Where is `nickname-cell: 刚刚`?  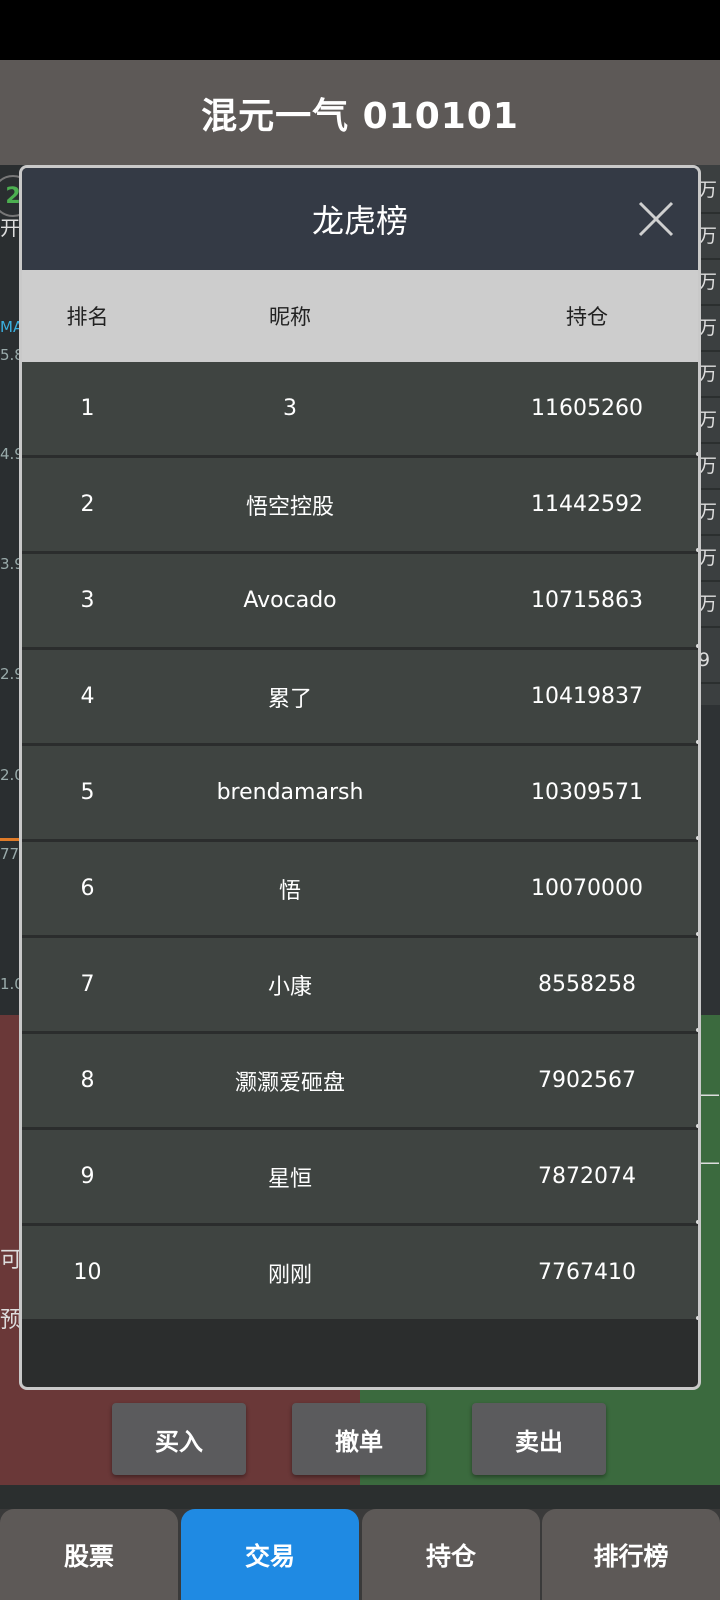 nickname-cell: 刚刚 is located at coordinates (289, 1275).